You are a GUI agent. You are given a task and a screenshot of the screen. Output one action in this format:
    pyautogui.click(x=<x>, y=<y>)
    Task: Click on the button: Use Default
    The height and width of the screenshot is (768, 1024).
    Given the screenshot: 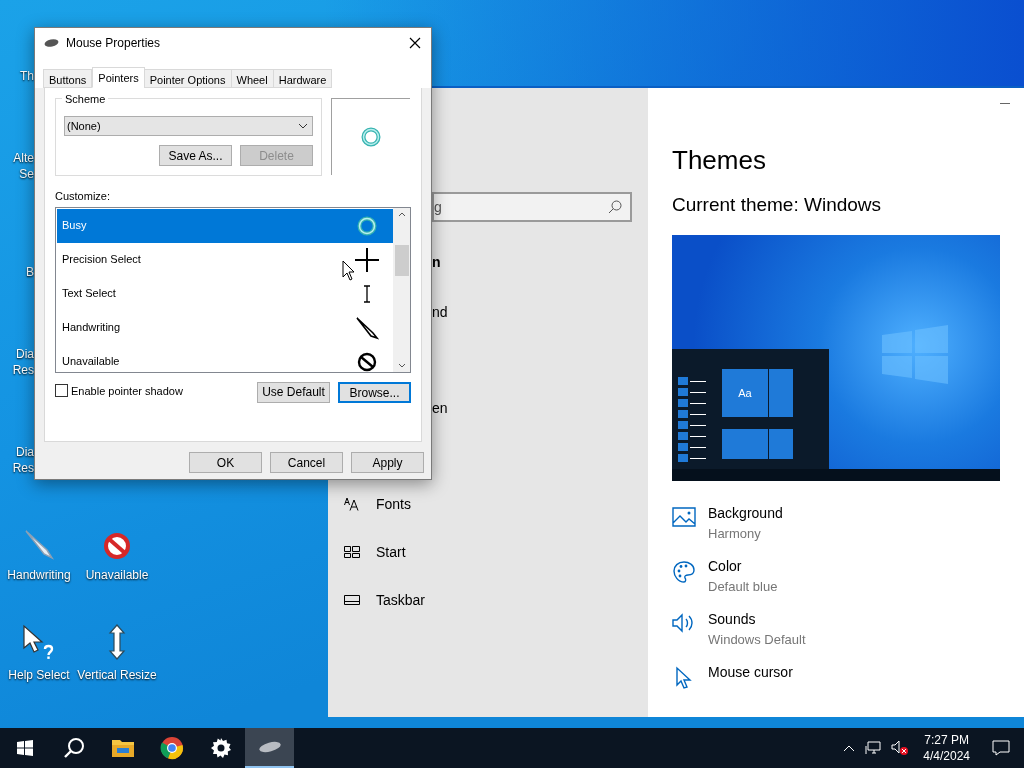 What is the action you would take?
    pyautogui.click(x=293, y=392)
    